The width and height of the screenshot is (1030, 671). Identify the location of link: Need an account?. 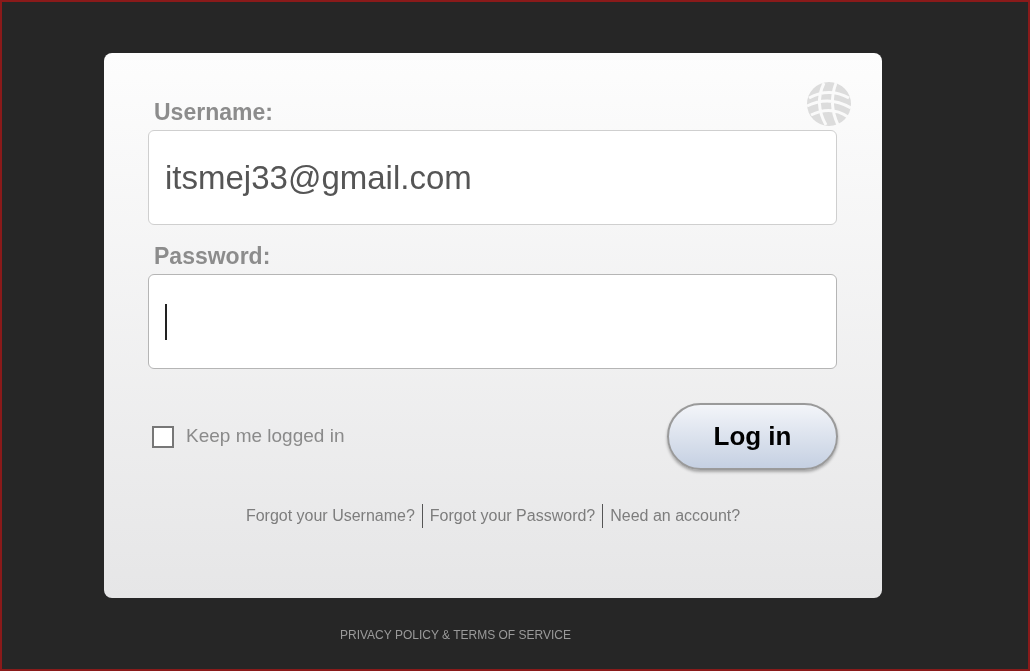
(675, 516).